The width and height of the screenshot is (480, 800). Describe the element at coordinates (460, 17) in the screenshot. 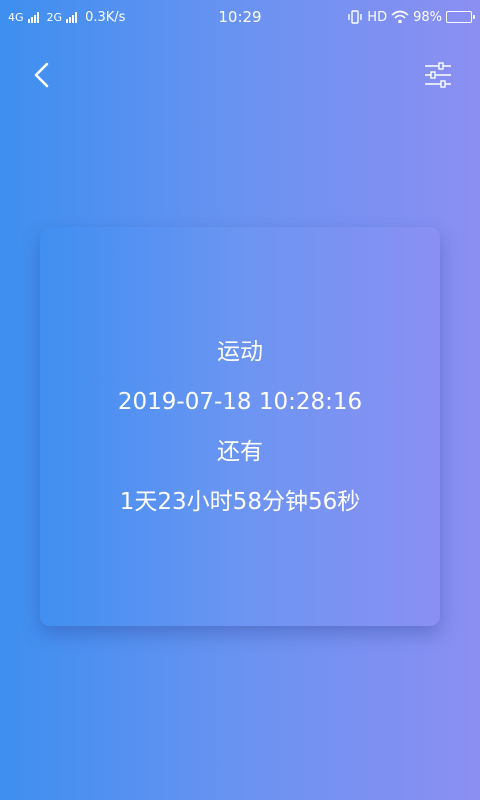

I see `battery-icon` at that location.